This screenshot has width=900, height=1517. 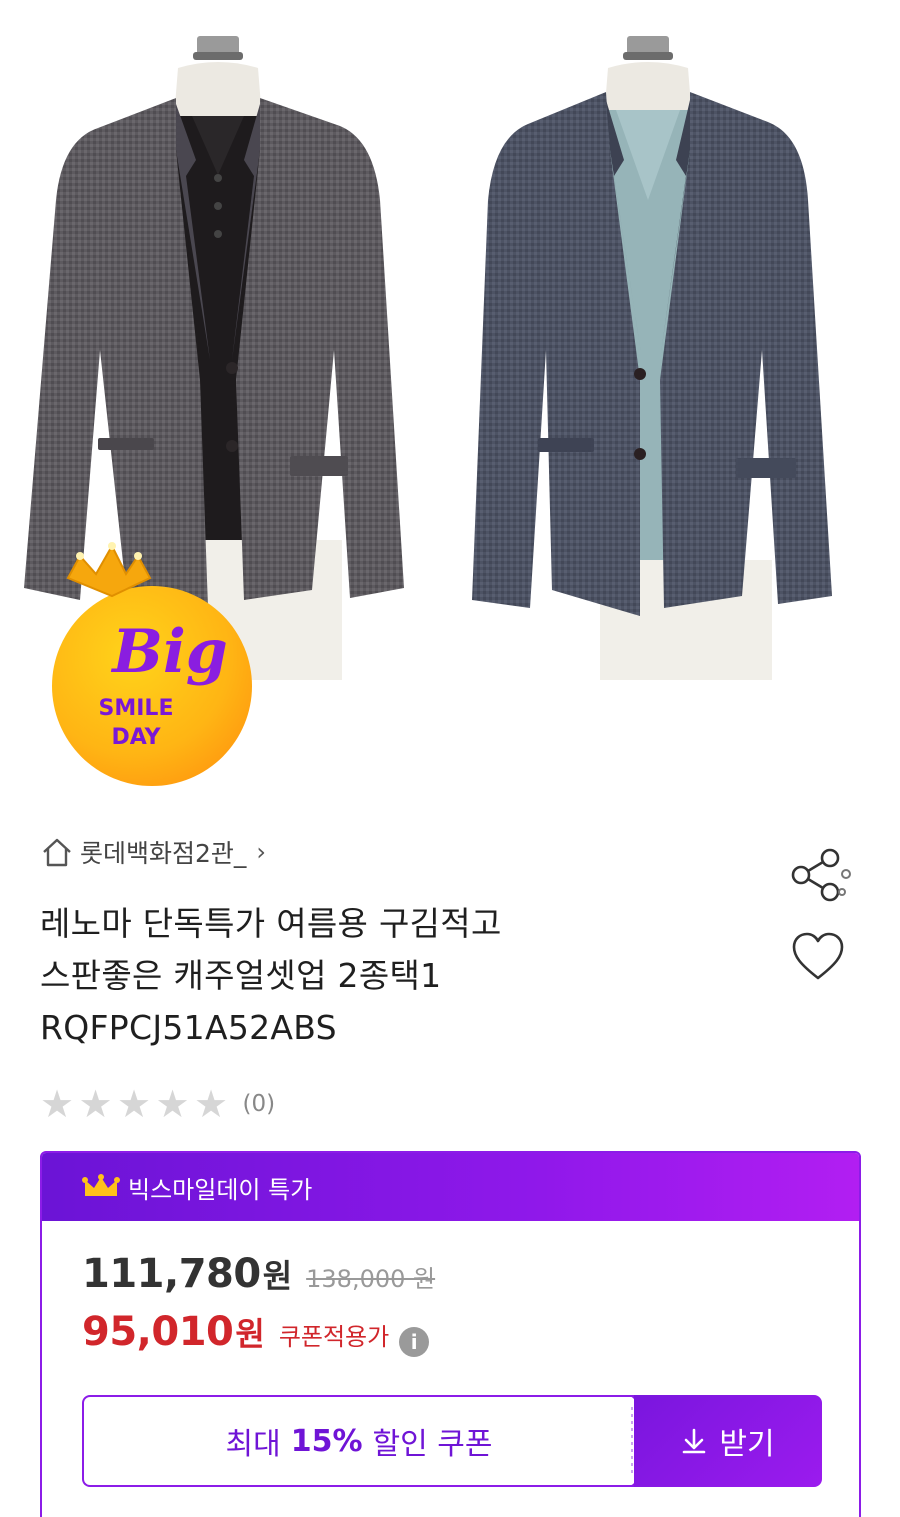 I want to click on coupon-discount-percent: 15%, so click(x=326, y=1441).